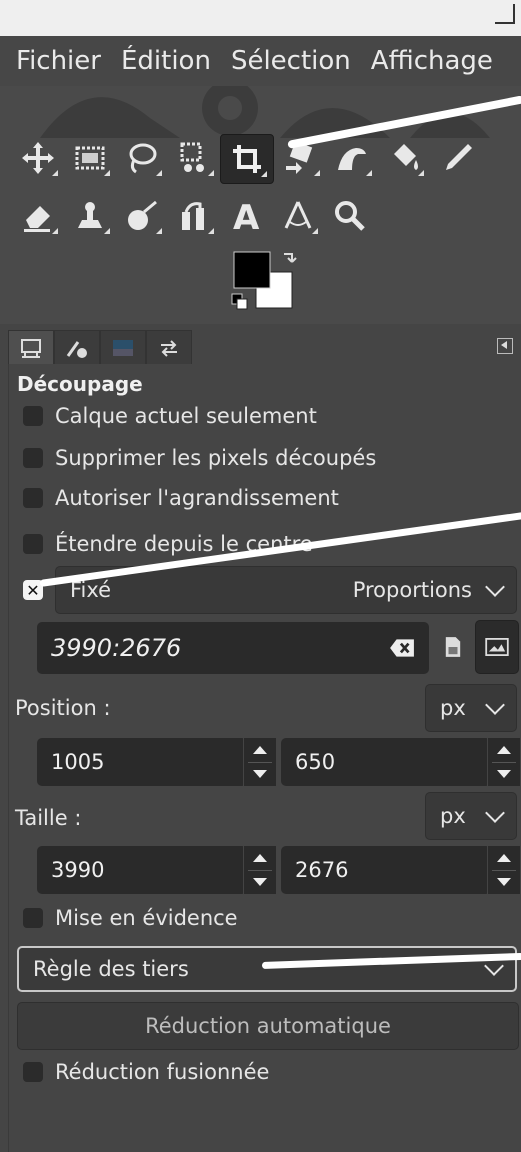 This screenshot has width=521, height=1152. I want to click on paintbrush-icon, so click(459, 157).